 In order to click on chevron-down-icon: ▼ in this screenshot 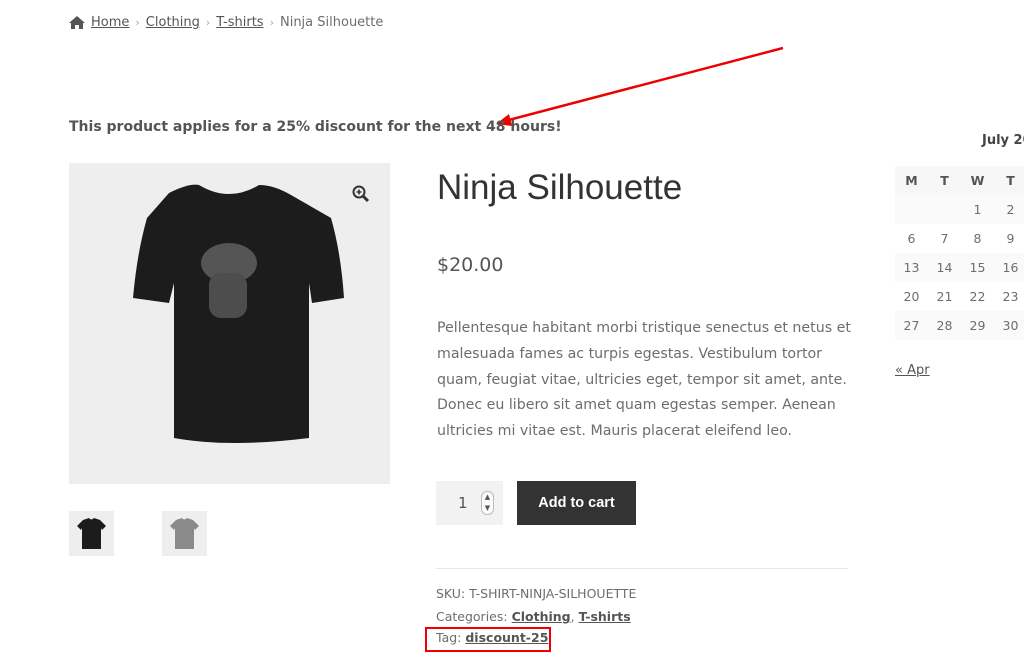, I will do `click(487, 508)`.